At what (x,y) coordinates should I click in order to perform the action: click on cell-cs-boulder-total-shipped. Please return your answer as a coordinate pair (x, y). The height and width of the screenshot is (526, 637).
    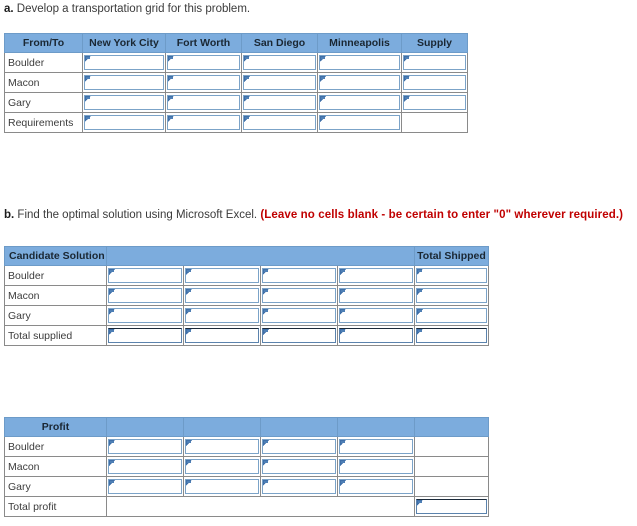
    Looking at the image, I should click on (451, 275).